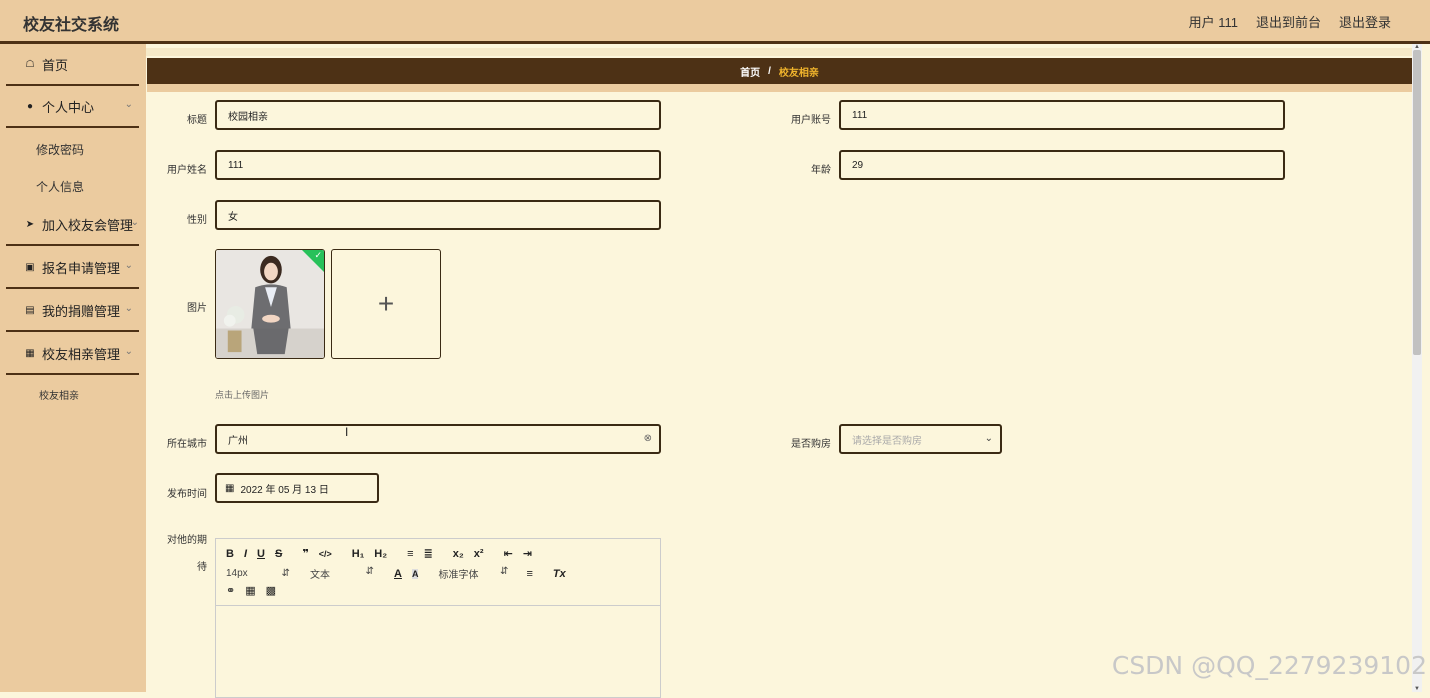 This screenshot has height=698, width=1430. I want to click on image-label: 图片, so click(197, 308).